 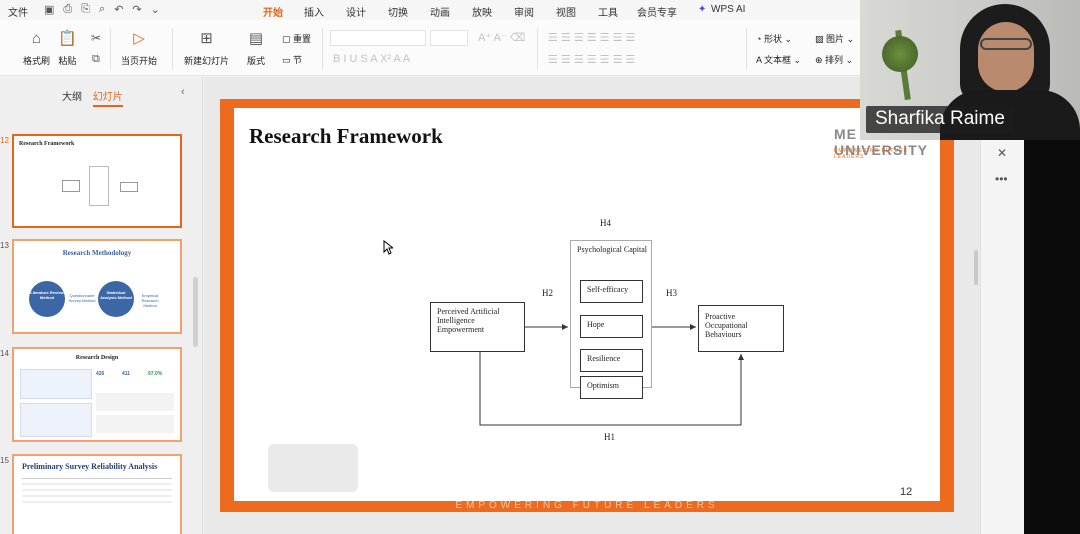 What do you see at coordinates (834, 59) in the screenshot?
I see `arrange-button: ⊕ 排列 ⌄` at bounding box center [834, 59].